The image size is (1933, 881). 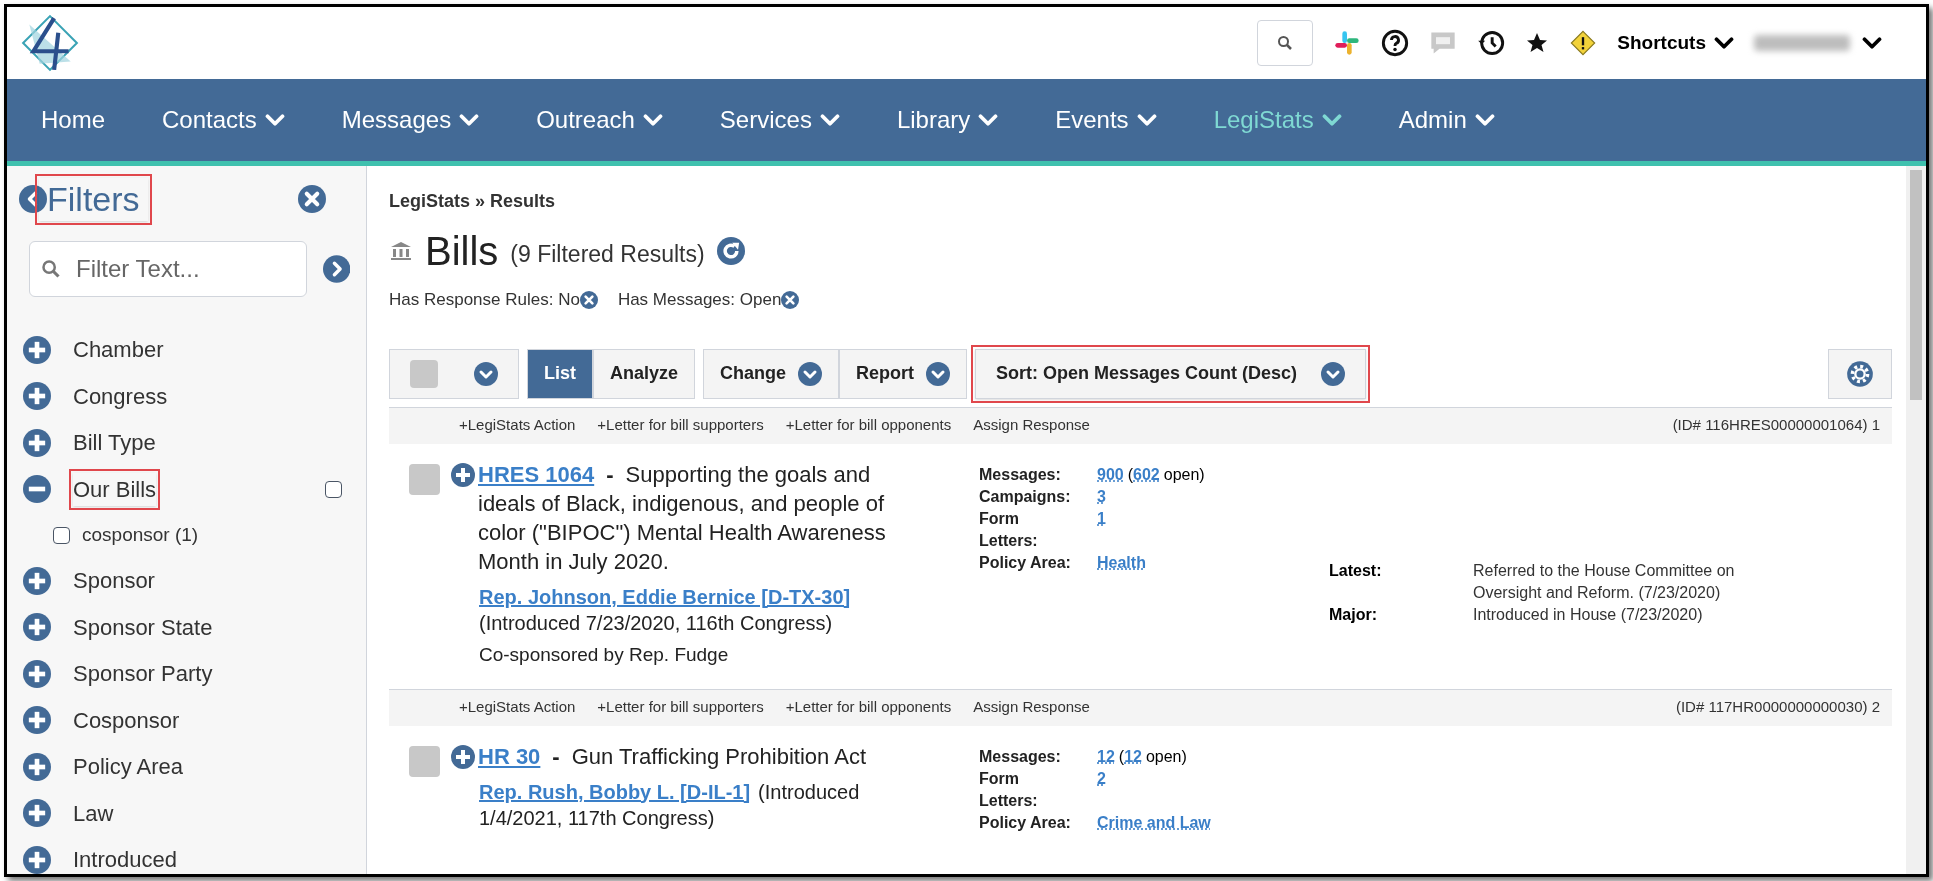 I want to click on bill-link: HRES 1064, so click(x=536, y=474).